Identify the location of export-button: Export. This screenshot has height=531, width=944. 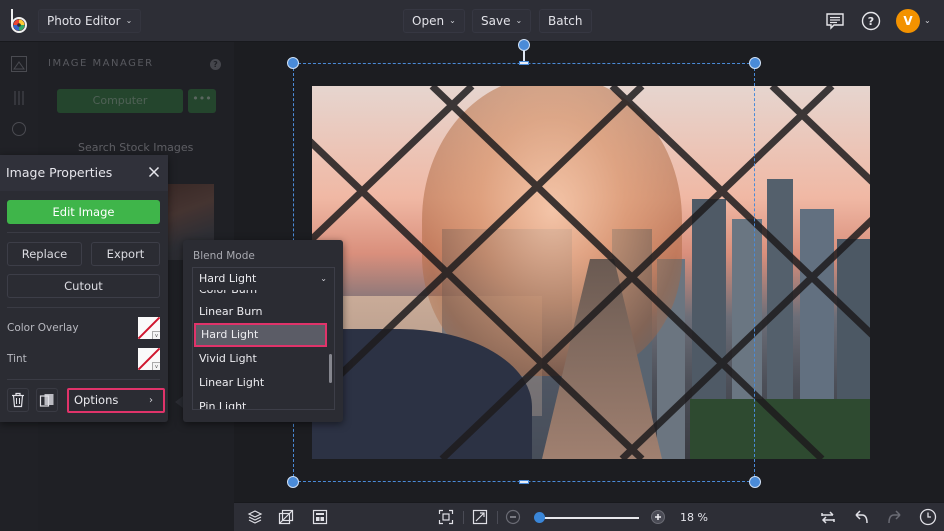
(125, 254).